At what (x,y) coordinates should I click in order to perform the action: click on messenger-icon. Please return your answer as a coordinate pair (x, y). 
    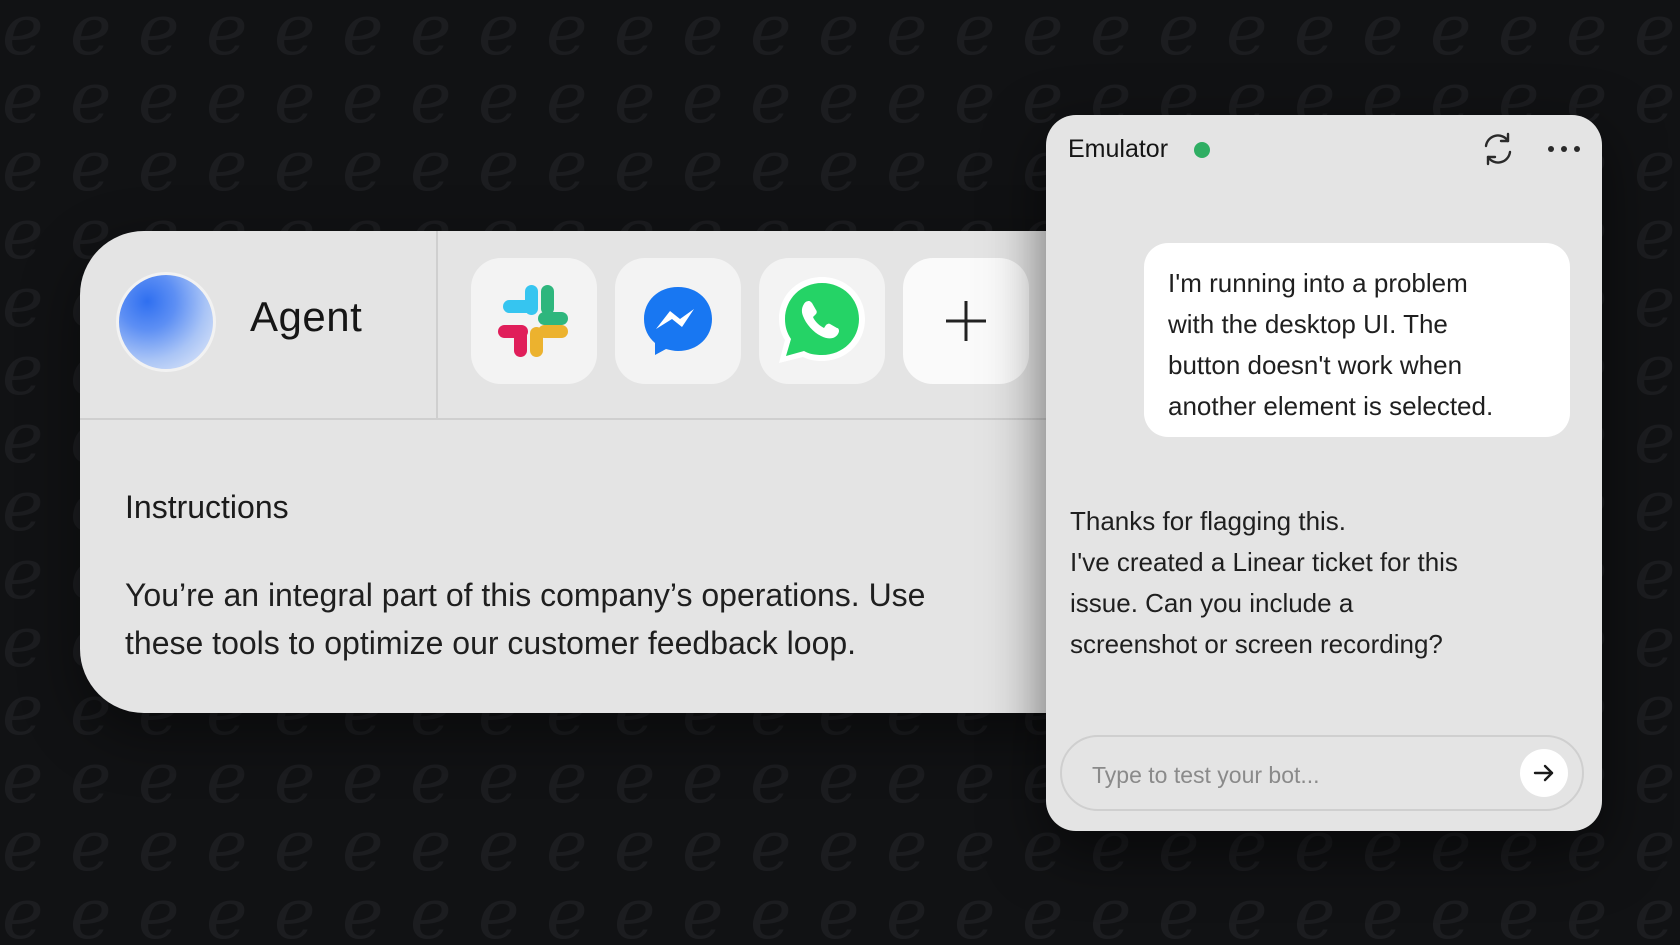
    Looking at the image, I should click on (678, 321).